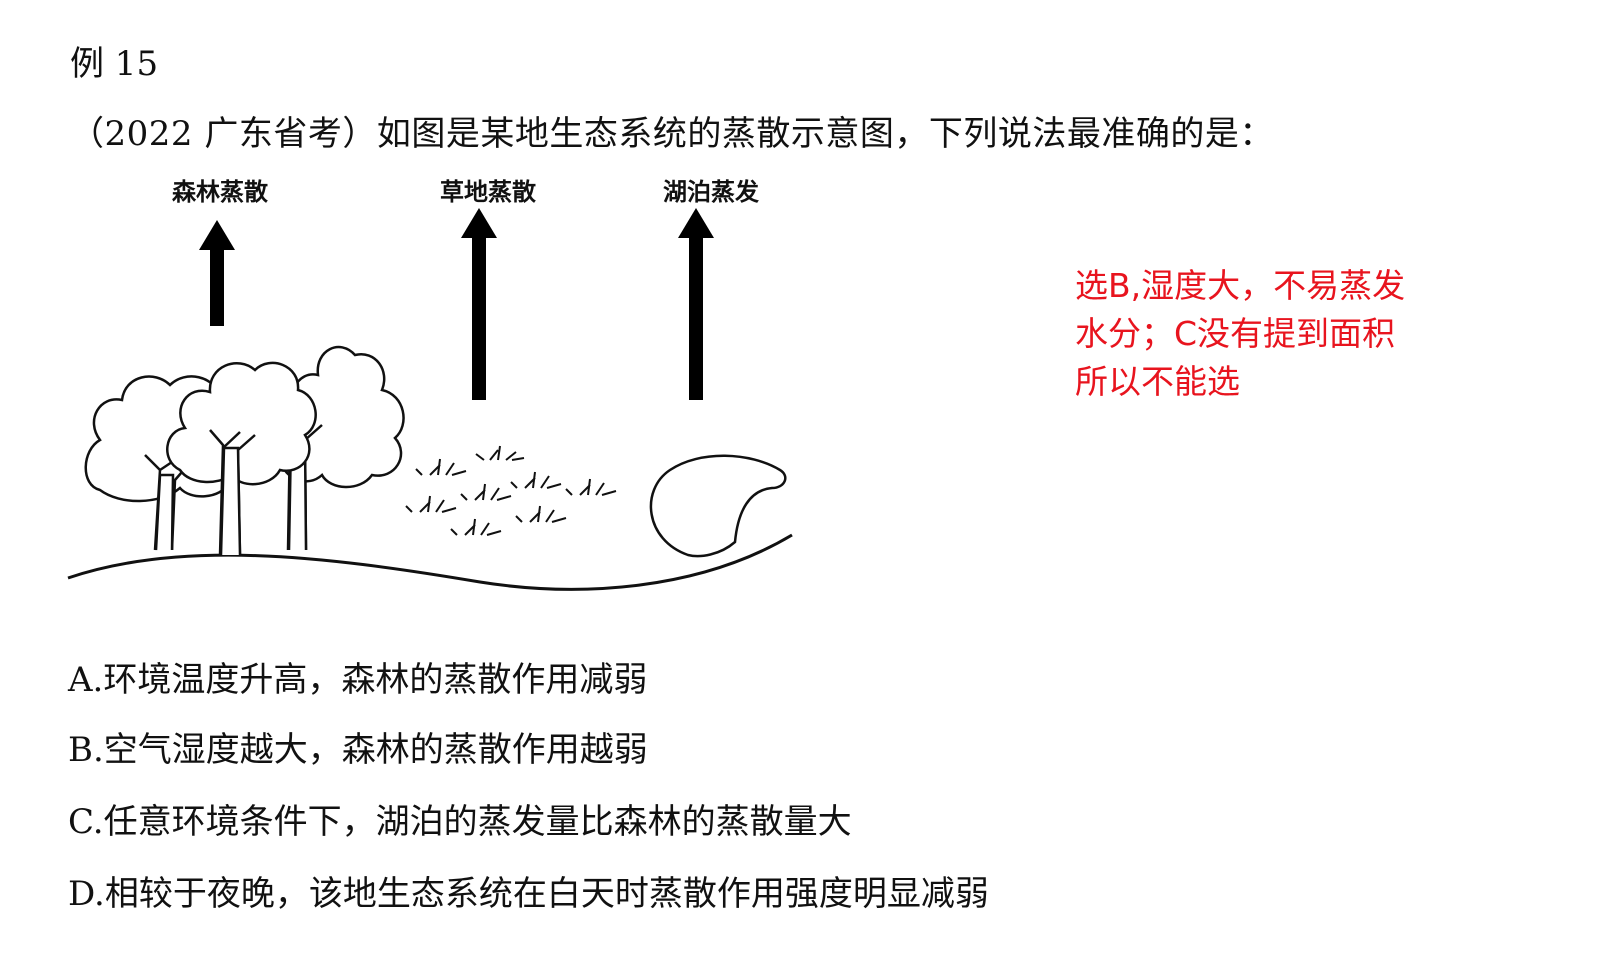 The image size is (1616, 965). Describe the element at coordinates (217, 273) in the screenshot. I see `forest-arrow-icon` at that location.